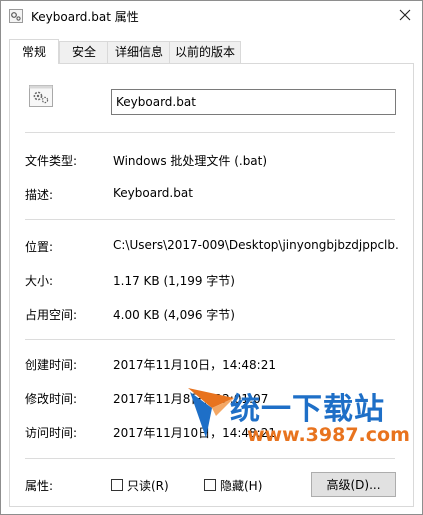 This screenshot has height=515, width=423. What do you see at coordinates (85, 17) in the screenshot?
I see `window-title: Keyboard.bat 属性` at bounding box center [85, 17].